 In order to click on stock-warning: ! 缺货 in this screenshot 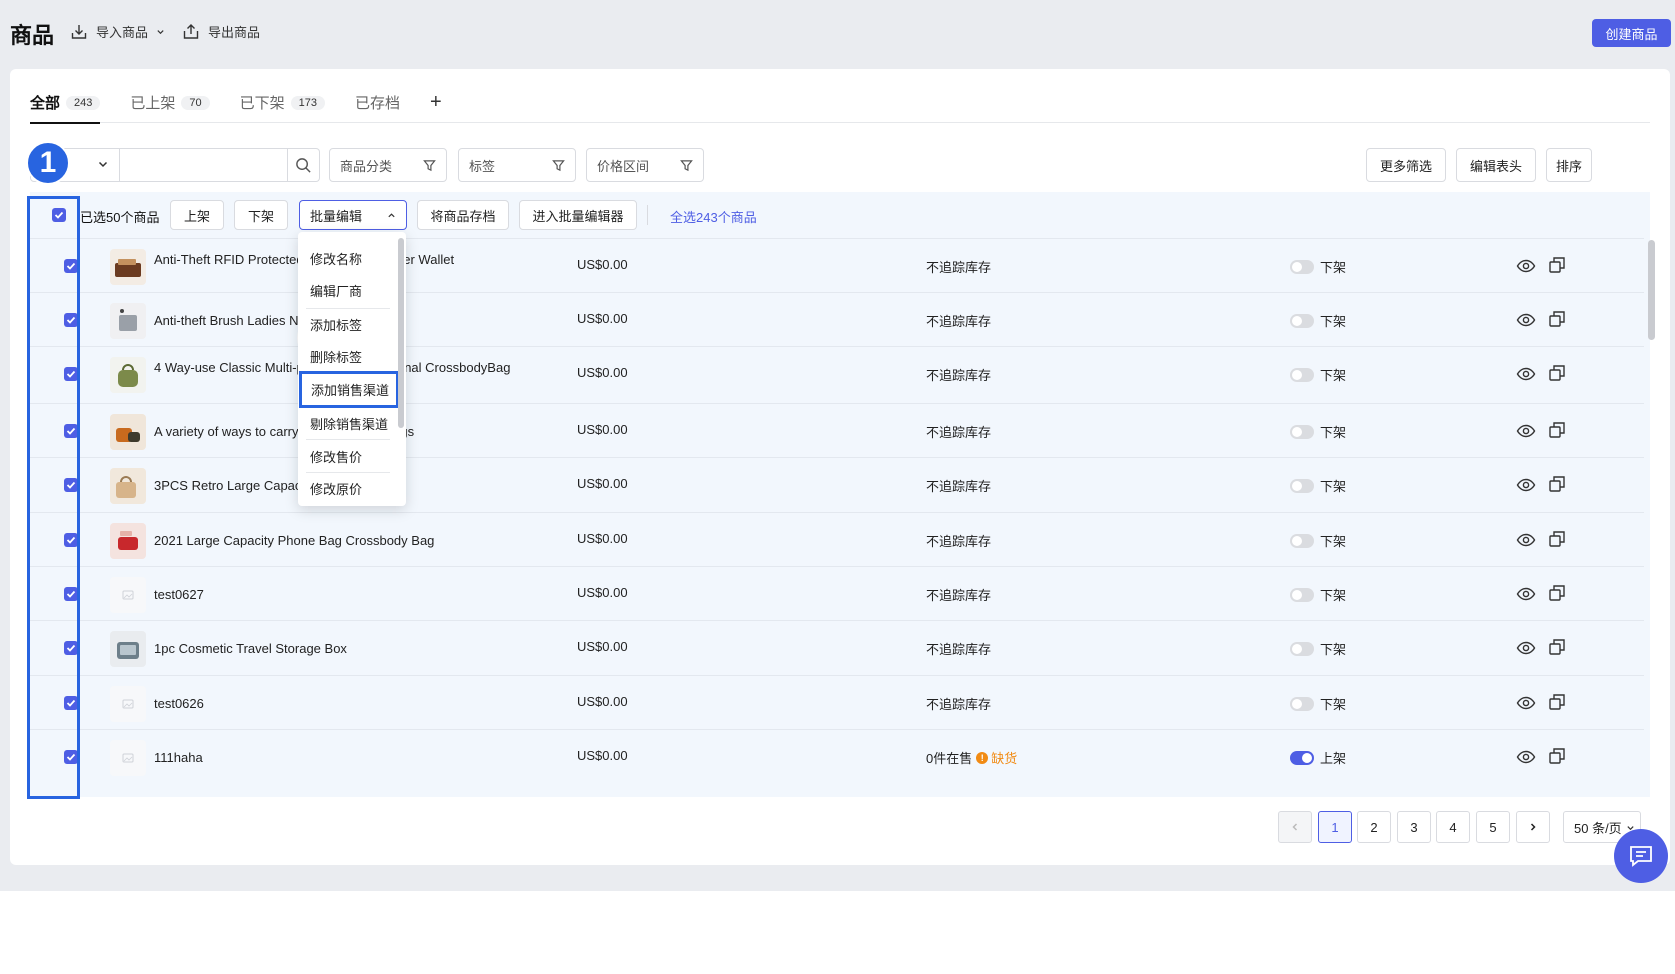, I will do `click(996, 757)`.